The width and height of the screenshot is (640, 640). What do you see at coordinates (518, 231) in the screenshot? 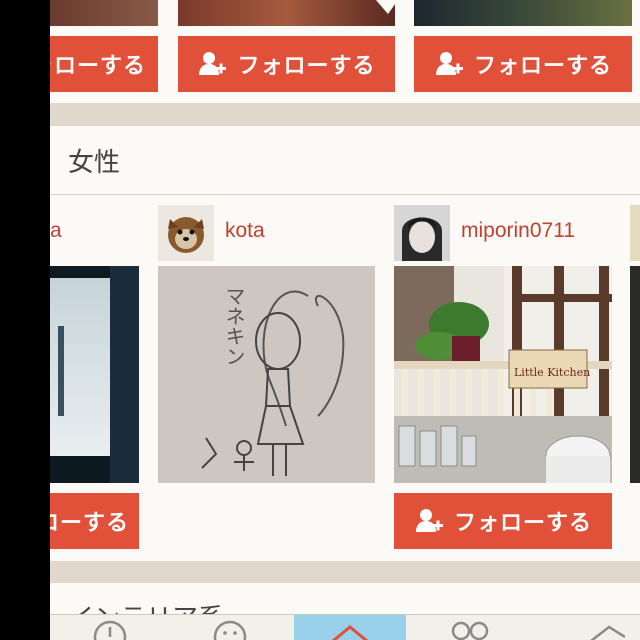
I see `username: miporin0711` at bounding box center [518, 231].